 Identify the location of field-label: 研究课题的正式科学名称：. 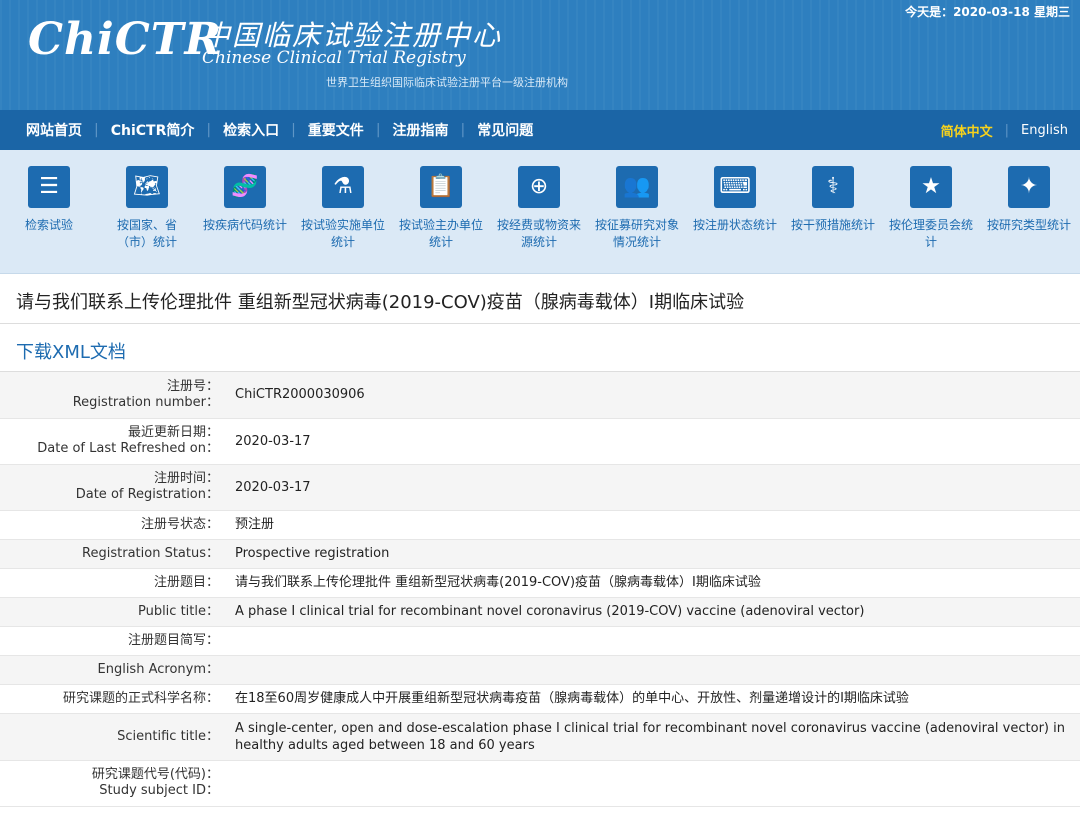
(113, 699).